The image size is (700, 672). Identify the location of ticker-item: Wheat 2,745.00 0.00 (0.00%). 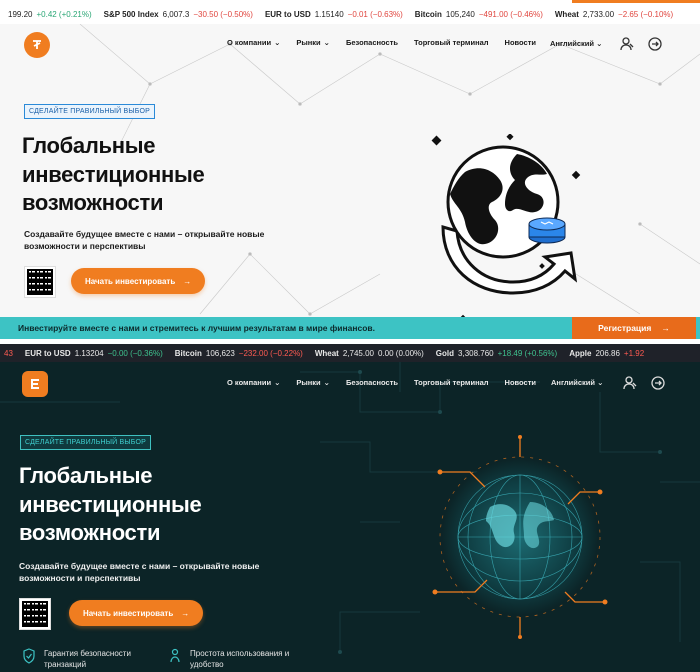
(369, 353).